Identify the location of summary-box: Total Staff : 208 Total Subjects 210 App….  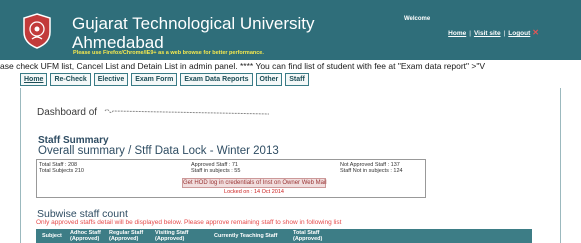
(231, 178).